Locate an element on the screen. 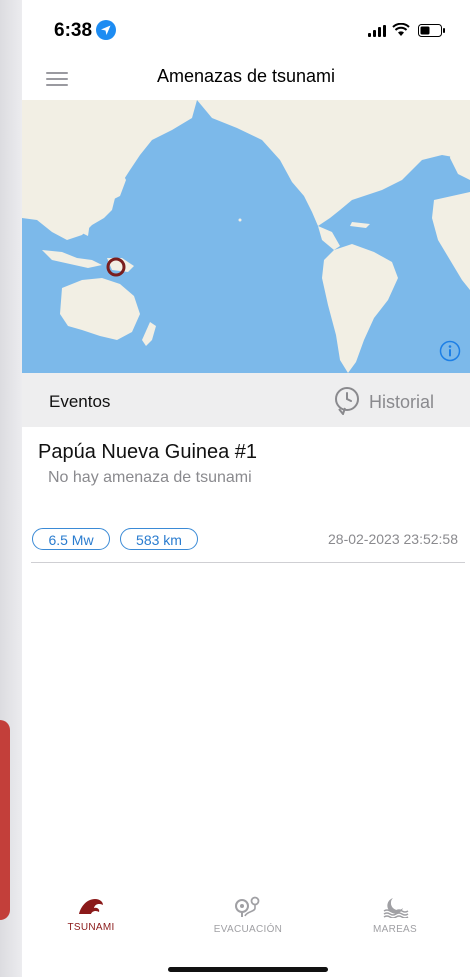 This screenshot has width=470, height=977. depth-badge: 583 km is located at coordinates (159, 539).